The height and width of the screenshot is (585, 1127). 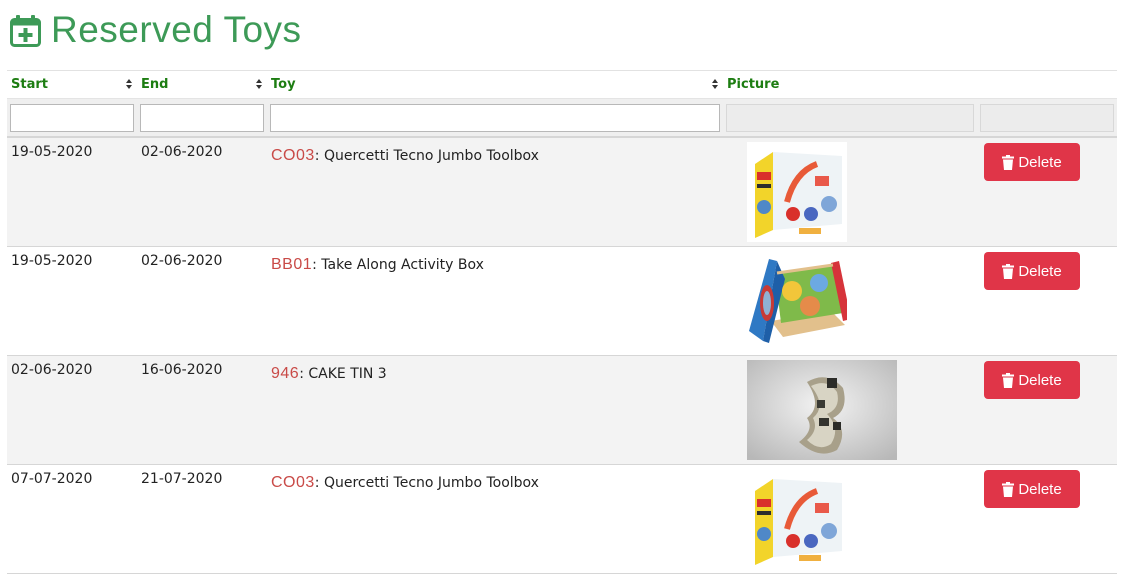 What do you see at coordinates (285, 373) in the screenshot?
I see `toy-code: 946` at bounding box center [285, 373].